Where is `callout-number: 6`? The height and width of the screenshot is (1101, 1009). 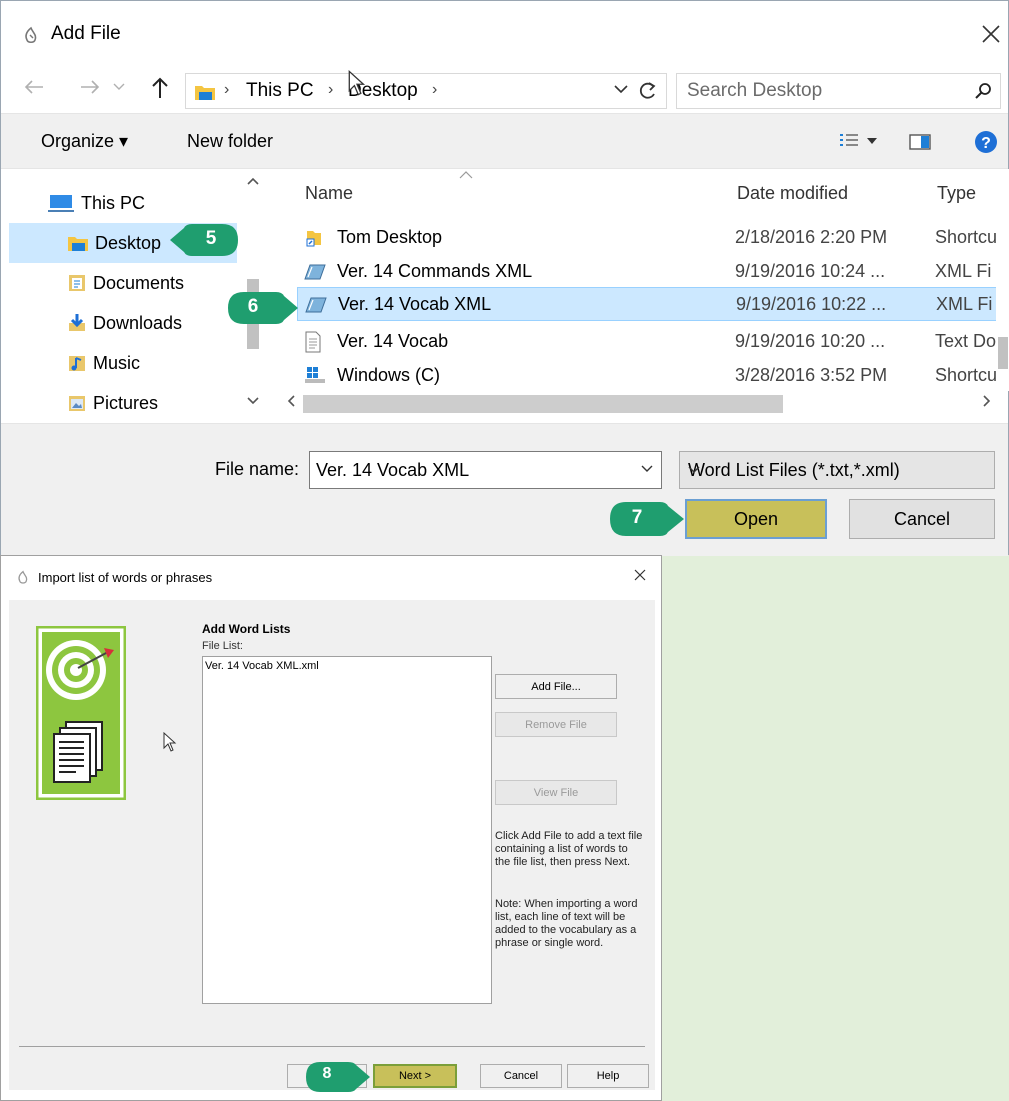 callout-number: 6 is located at coordinates (253, 306).